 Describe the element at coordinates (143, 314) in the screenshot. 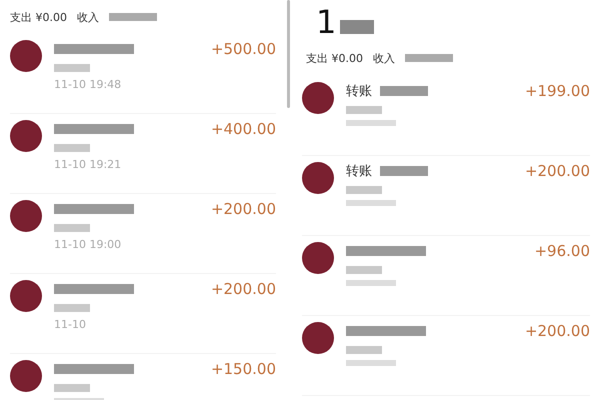

I see `transaction-row: 11-10 +200.00` at that location.